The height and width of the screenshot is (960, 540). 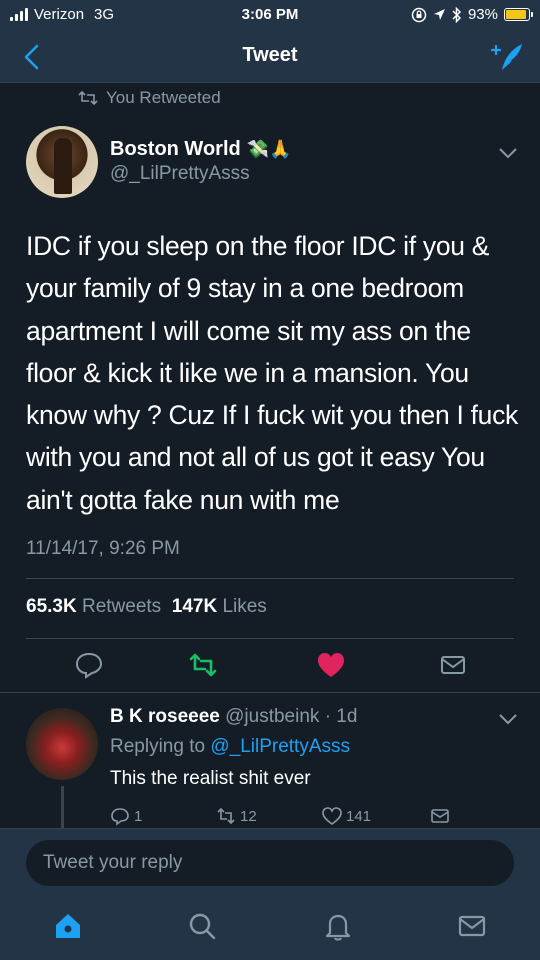 What do you see at coordinates (359, 816) in the screenshot?
I see `reply-like-count: 141` at bounding box center [359, 816].